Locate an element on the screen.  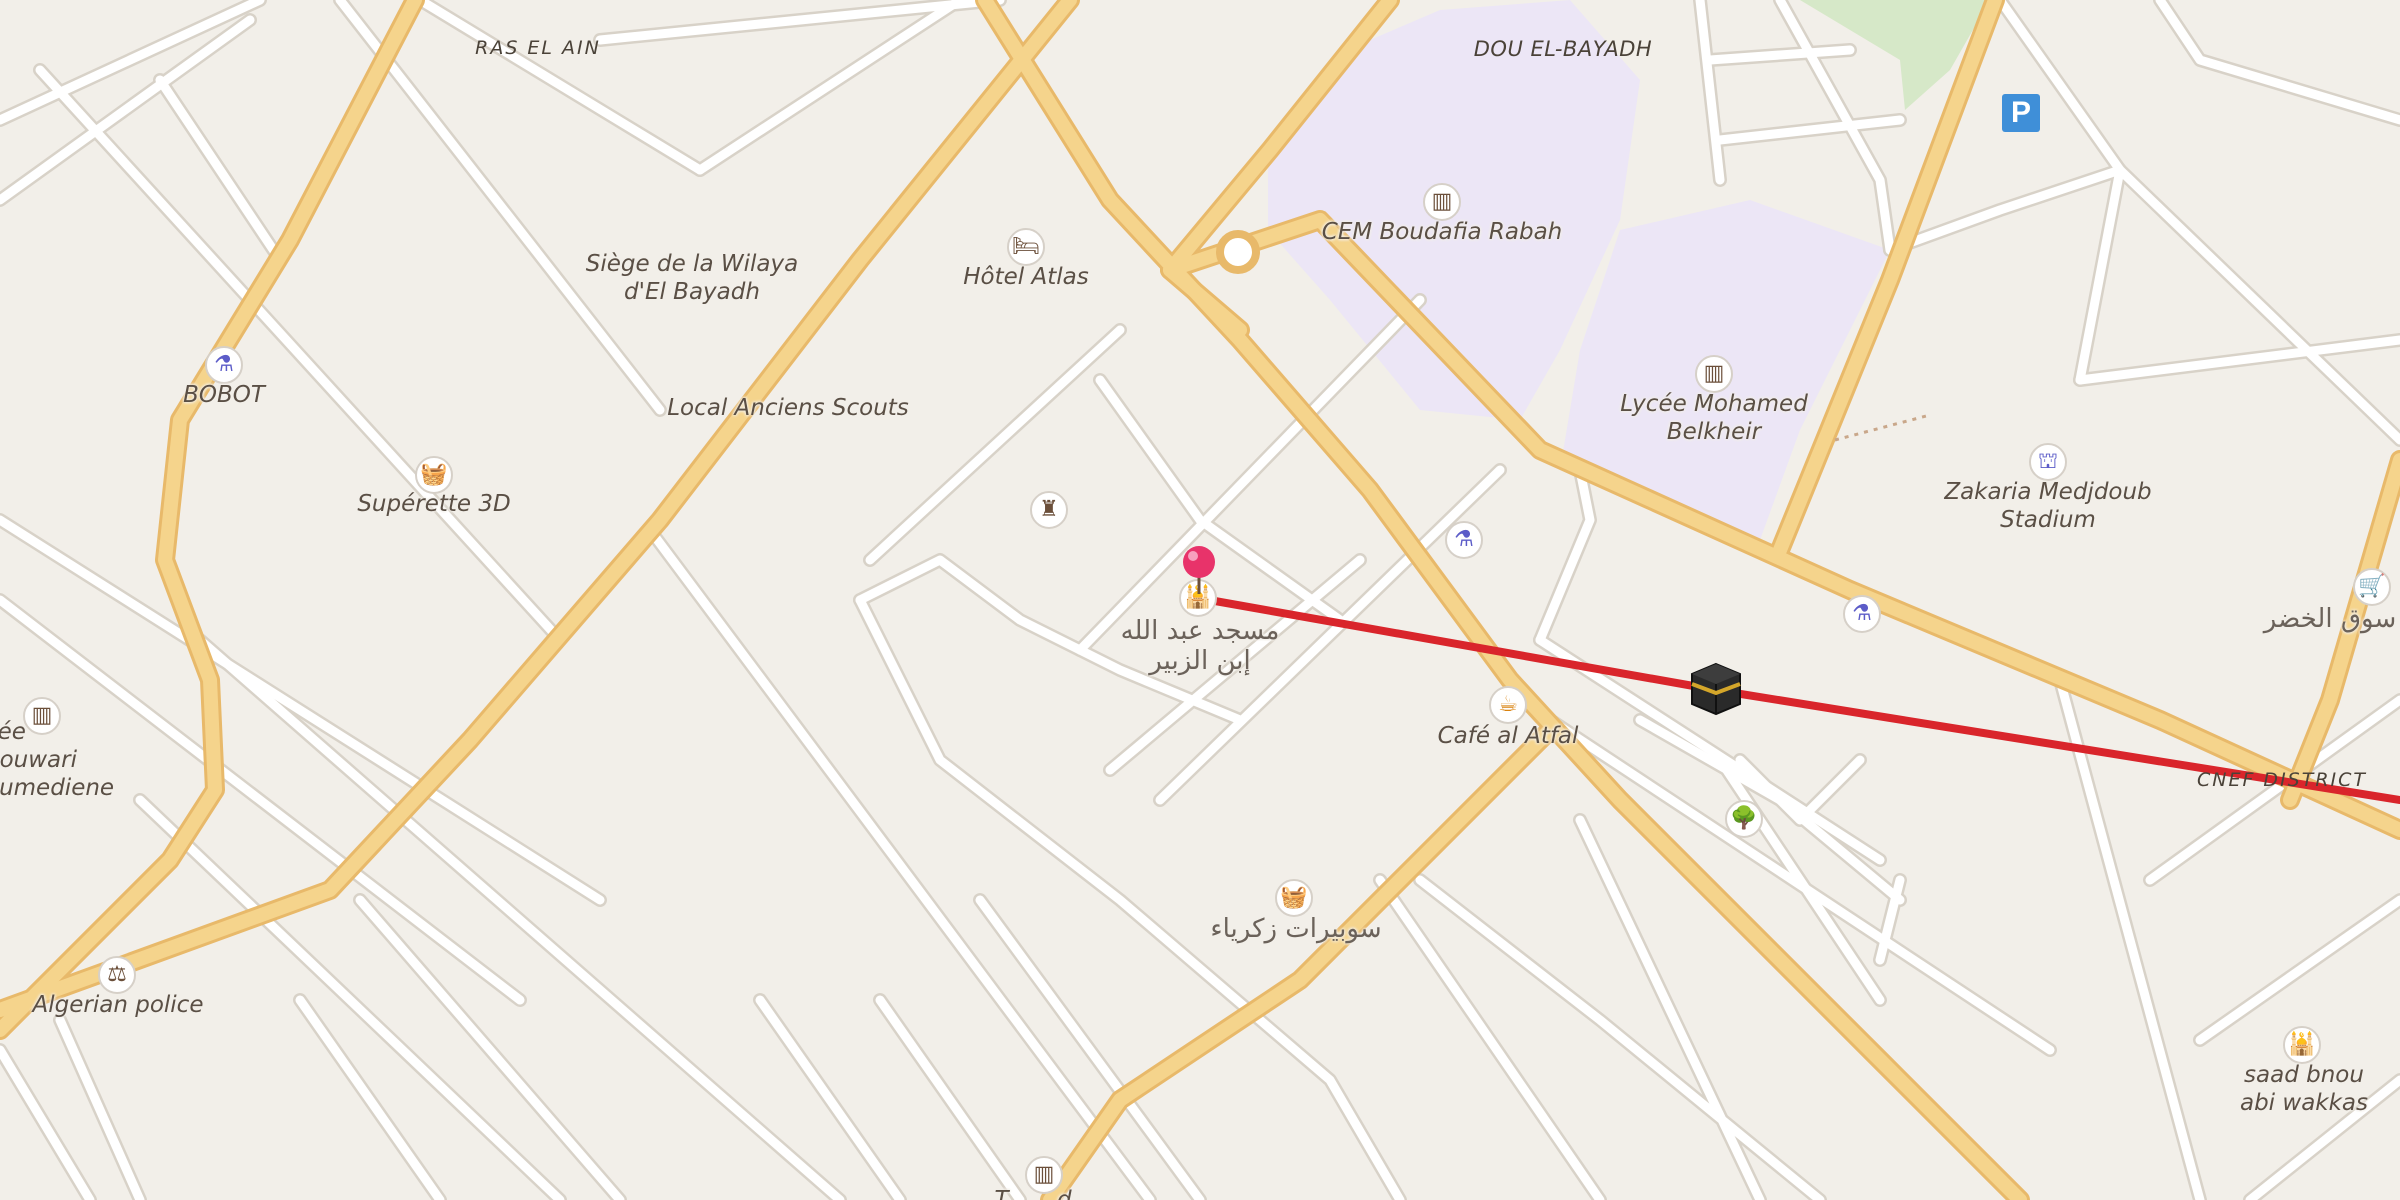
poi-label-stadium: Zakaria Medjdoub Stadium is located at coordinates (2048, 506).